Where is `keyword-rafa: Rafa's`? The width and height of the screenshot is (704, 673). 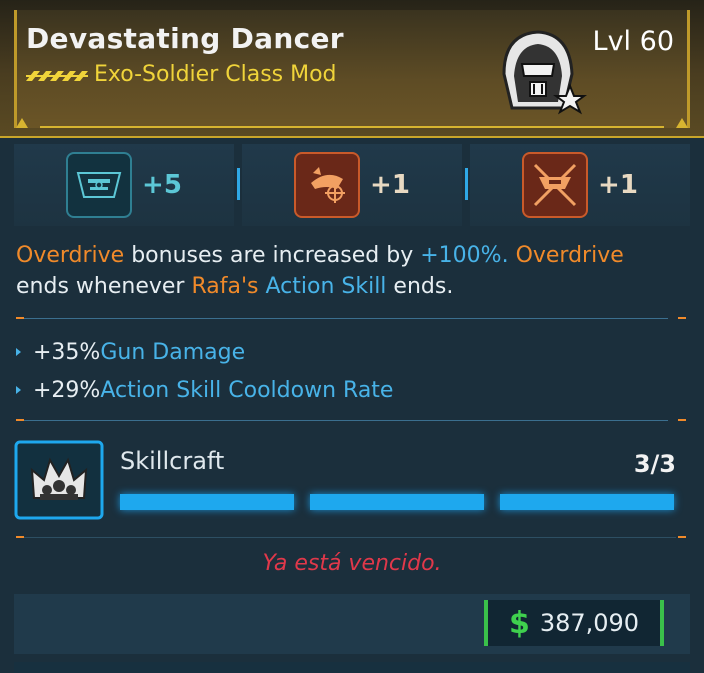 keyword-rafa: Rafa's is located at coordinates (225, 286).